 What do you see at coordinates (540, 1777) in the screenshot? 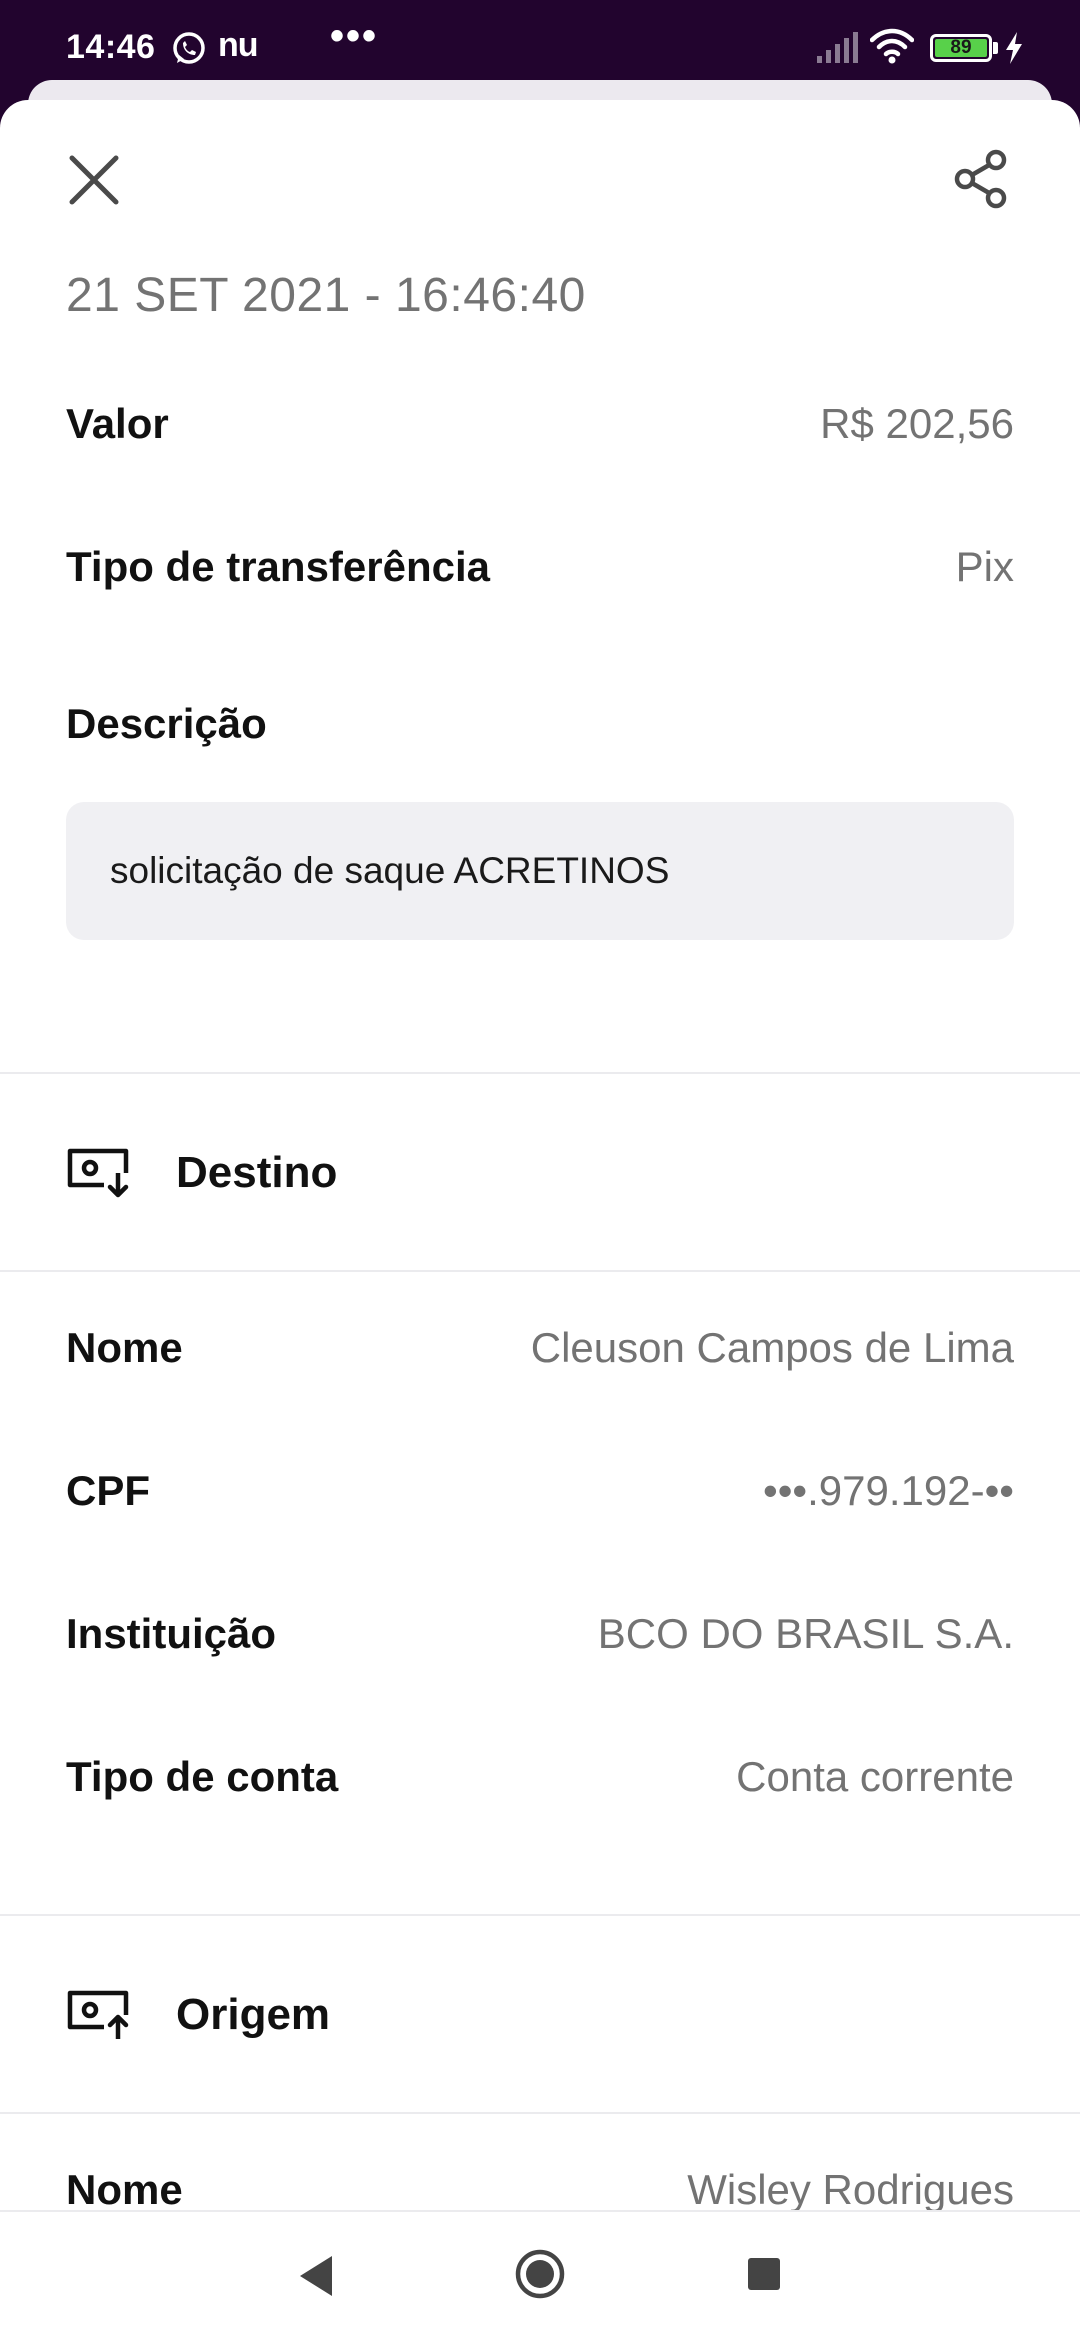
I see `row-destination-account-type: Tipo de conta Conta corrente` at bounding box center [540, 1777].